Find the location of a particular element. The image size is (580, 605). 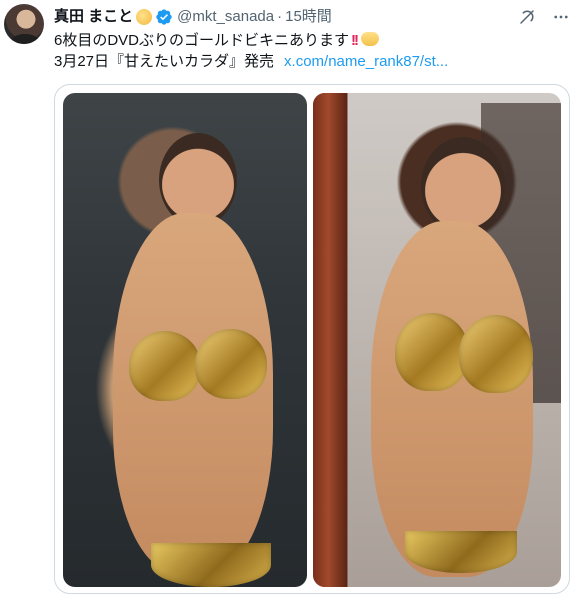

photo-2-mirror-frame is located at coordinates (330, 340).